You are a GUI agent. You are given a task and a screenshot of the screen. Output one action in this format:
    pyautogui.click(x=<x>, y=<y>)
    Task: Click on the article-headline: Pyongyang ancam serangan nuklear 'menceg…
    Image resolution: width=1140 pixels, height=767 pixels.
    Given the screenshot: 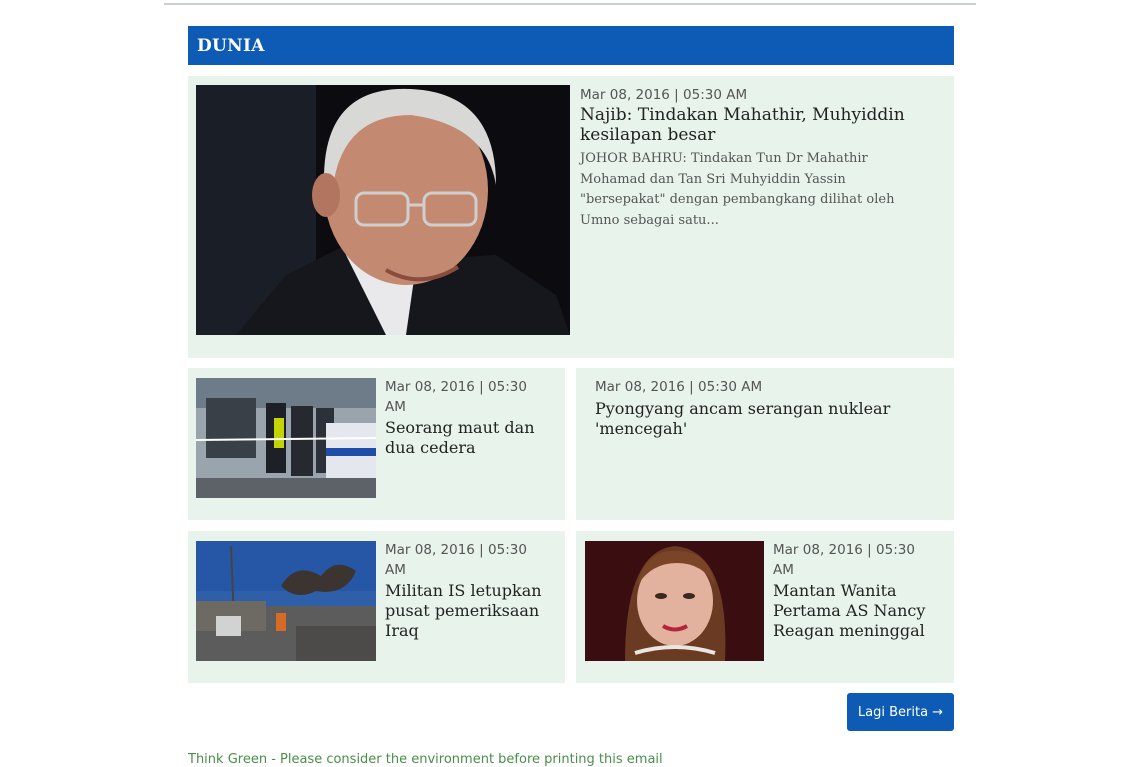 What is the action you would take?
    pyautogui.click(x=765, y=419)
    